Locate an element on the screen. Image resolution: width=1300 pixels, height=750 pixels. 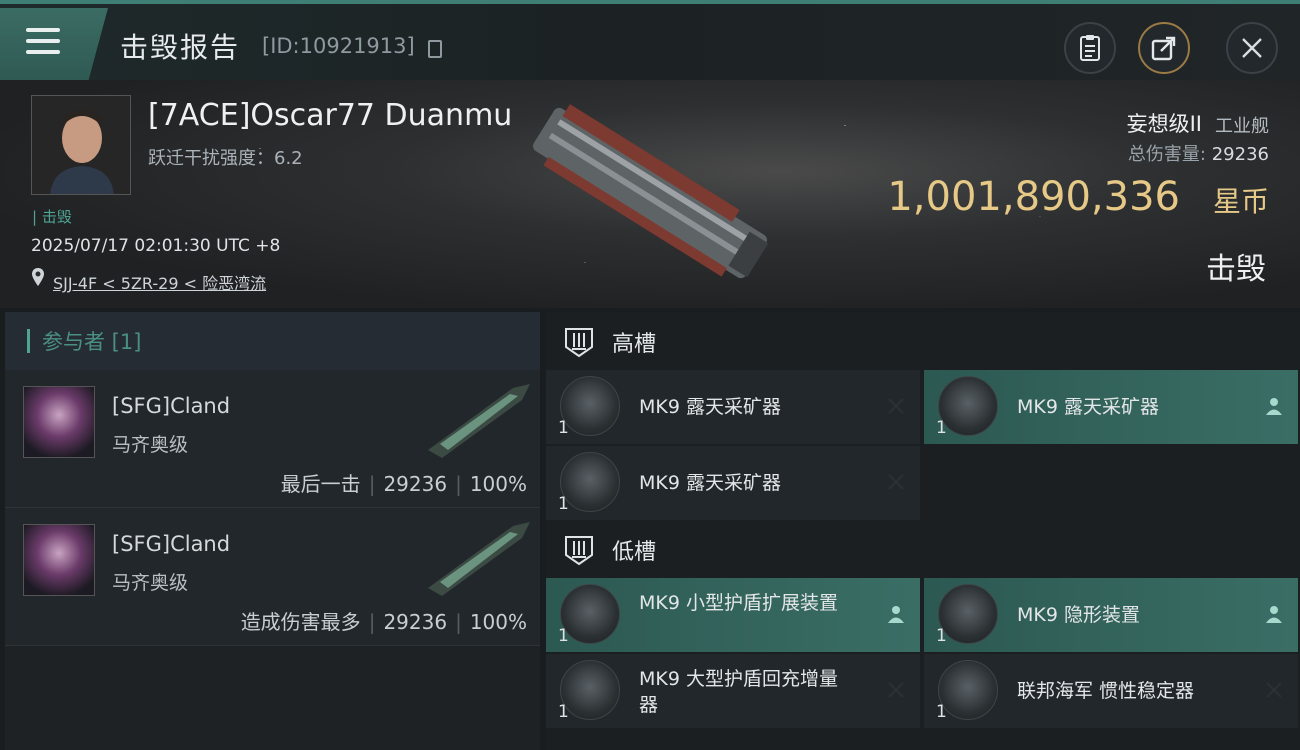
module-slot: 1 联邦海军 惯性稳定器 is located at coordinates (1111, 691).